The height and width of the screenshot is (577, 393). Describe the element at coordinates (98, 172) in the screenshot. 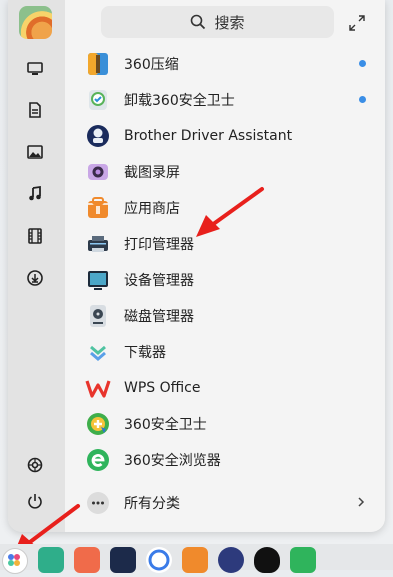

I see `screenshot-icon` at that location.